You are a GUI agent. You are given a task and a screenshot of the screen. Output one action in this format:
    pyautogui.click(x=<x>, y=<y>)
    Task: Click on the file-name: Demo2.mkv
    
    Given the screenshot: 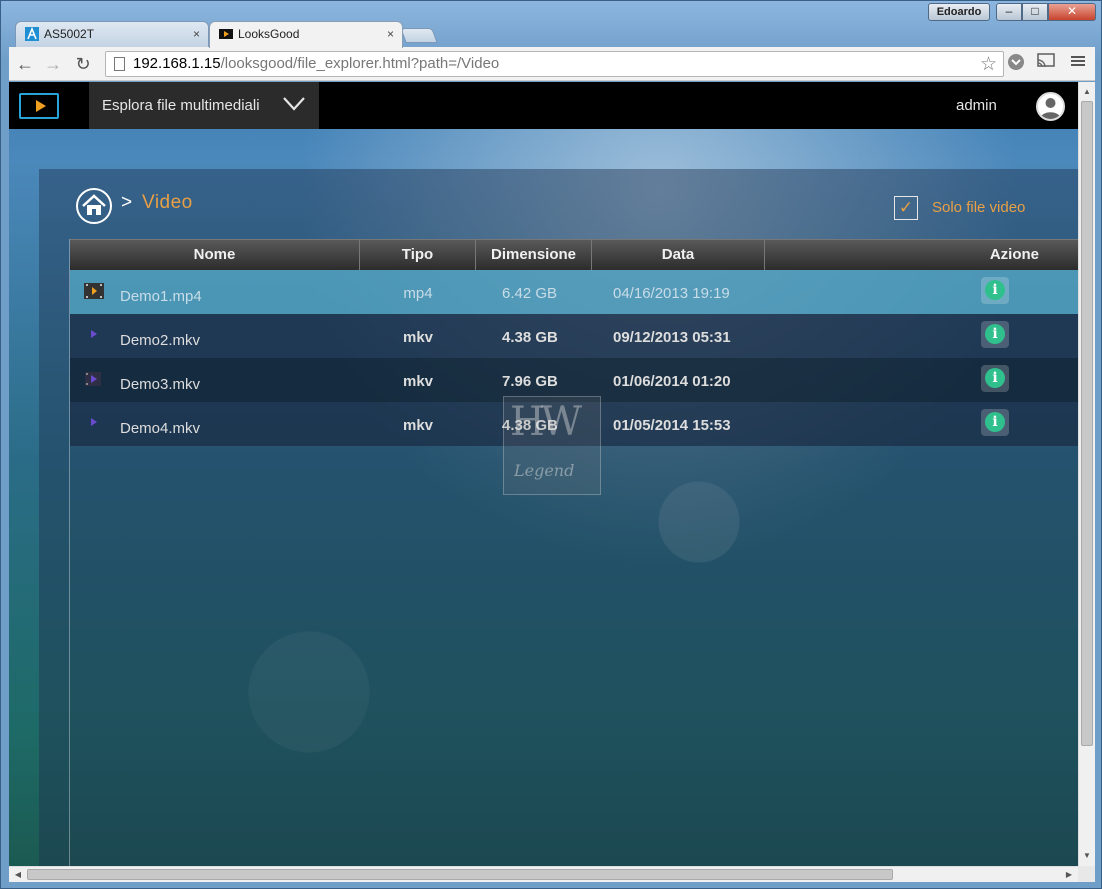 What is the action you would take?
    pyautogui.click(x=160, y=340)
    